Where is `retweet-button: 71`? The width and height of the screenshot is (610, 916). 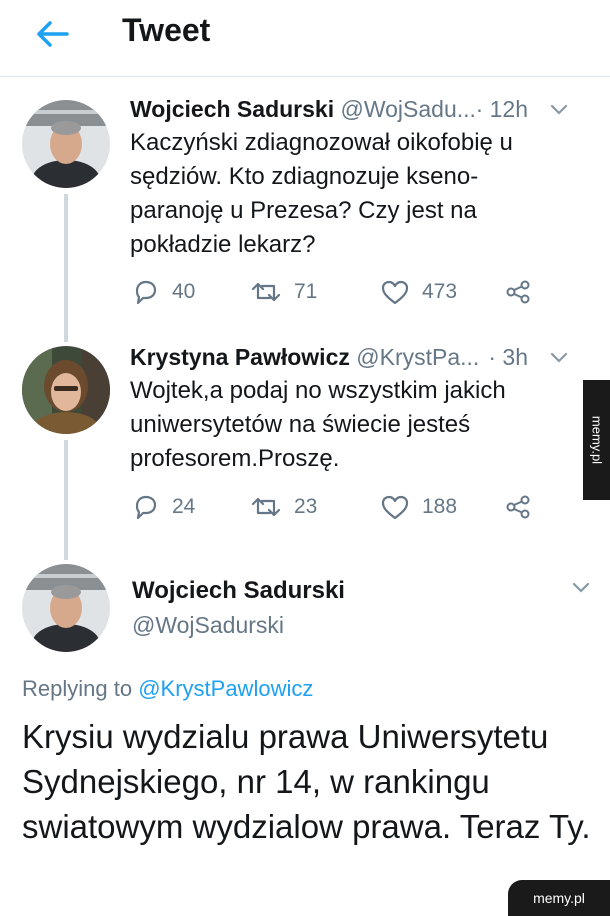 retweet-button: 71 is located at coordinates (283, 292).